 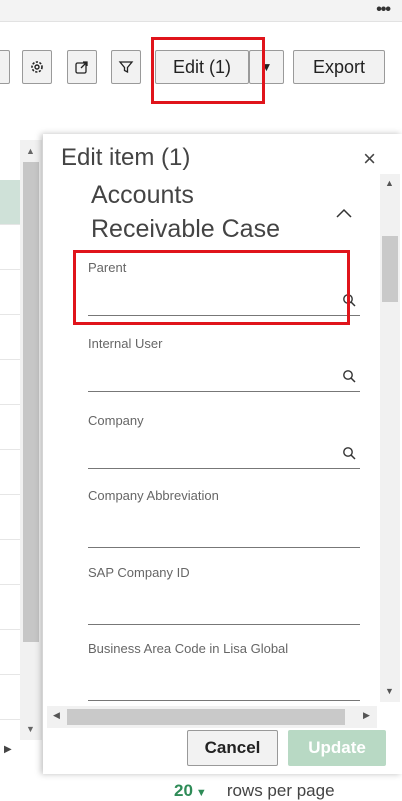 I want to click on close-icon: ×, so click(x=369, y=159).